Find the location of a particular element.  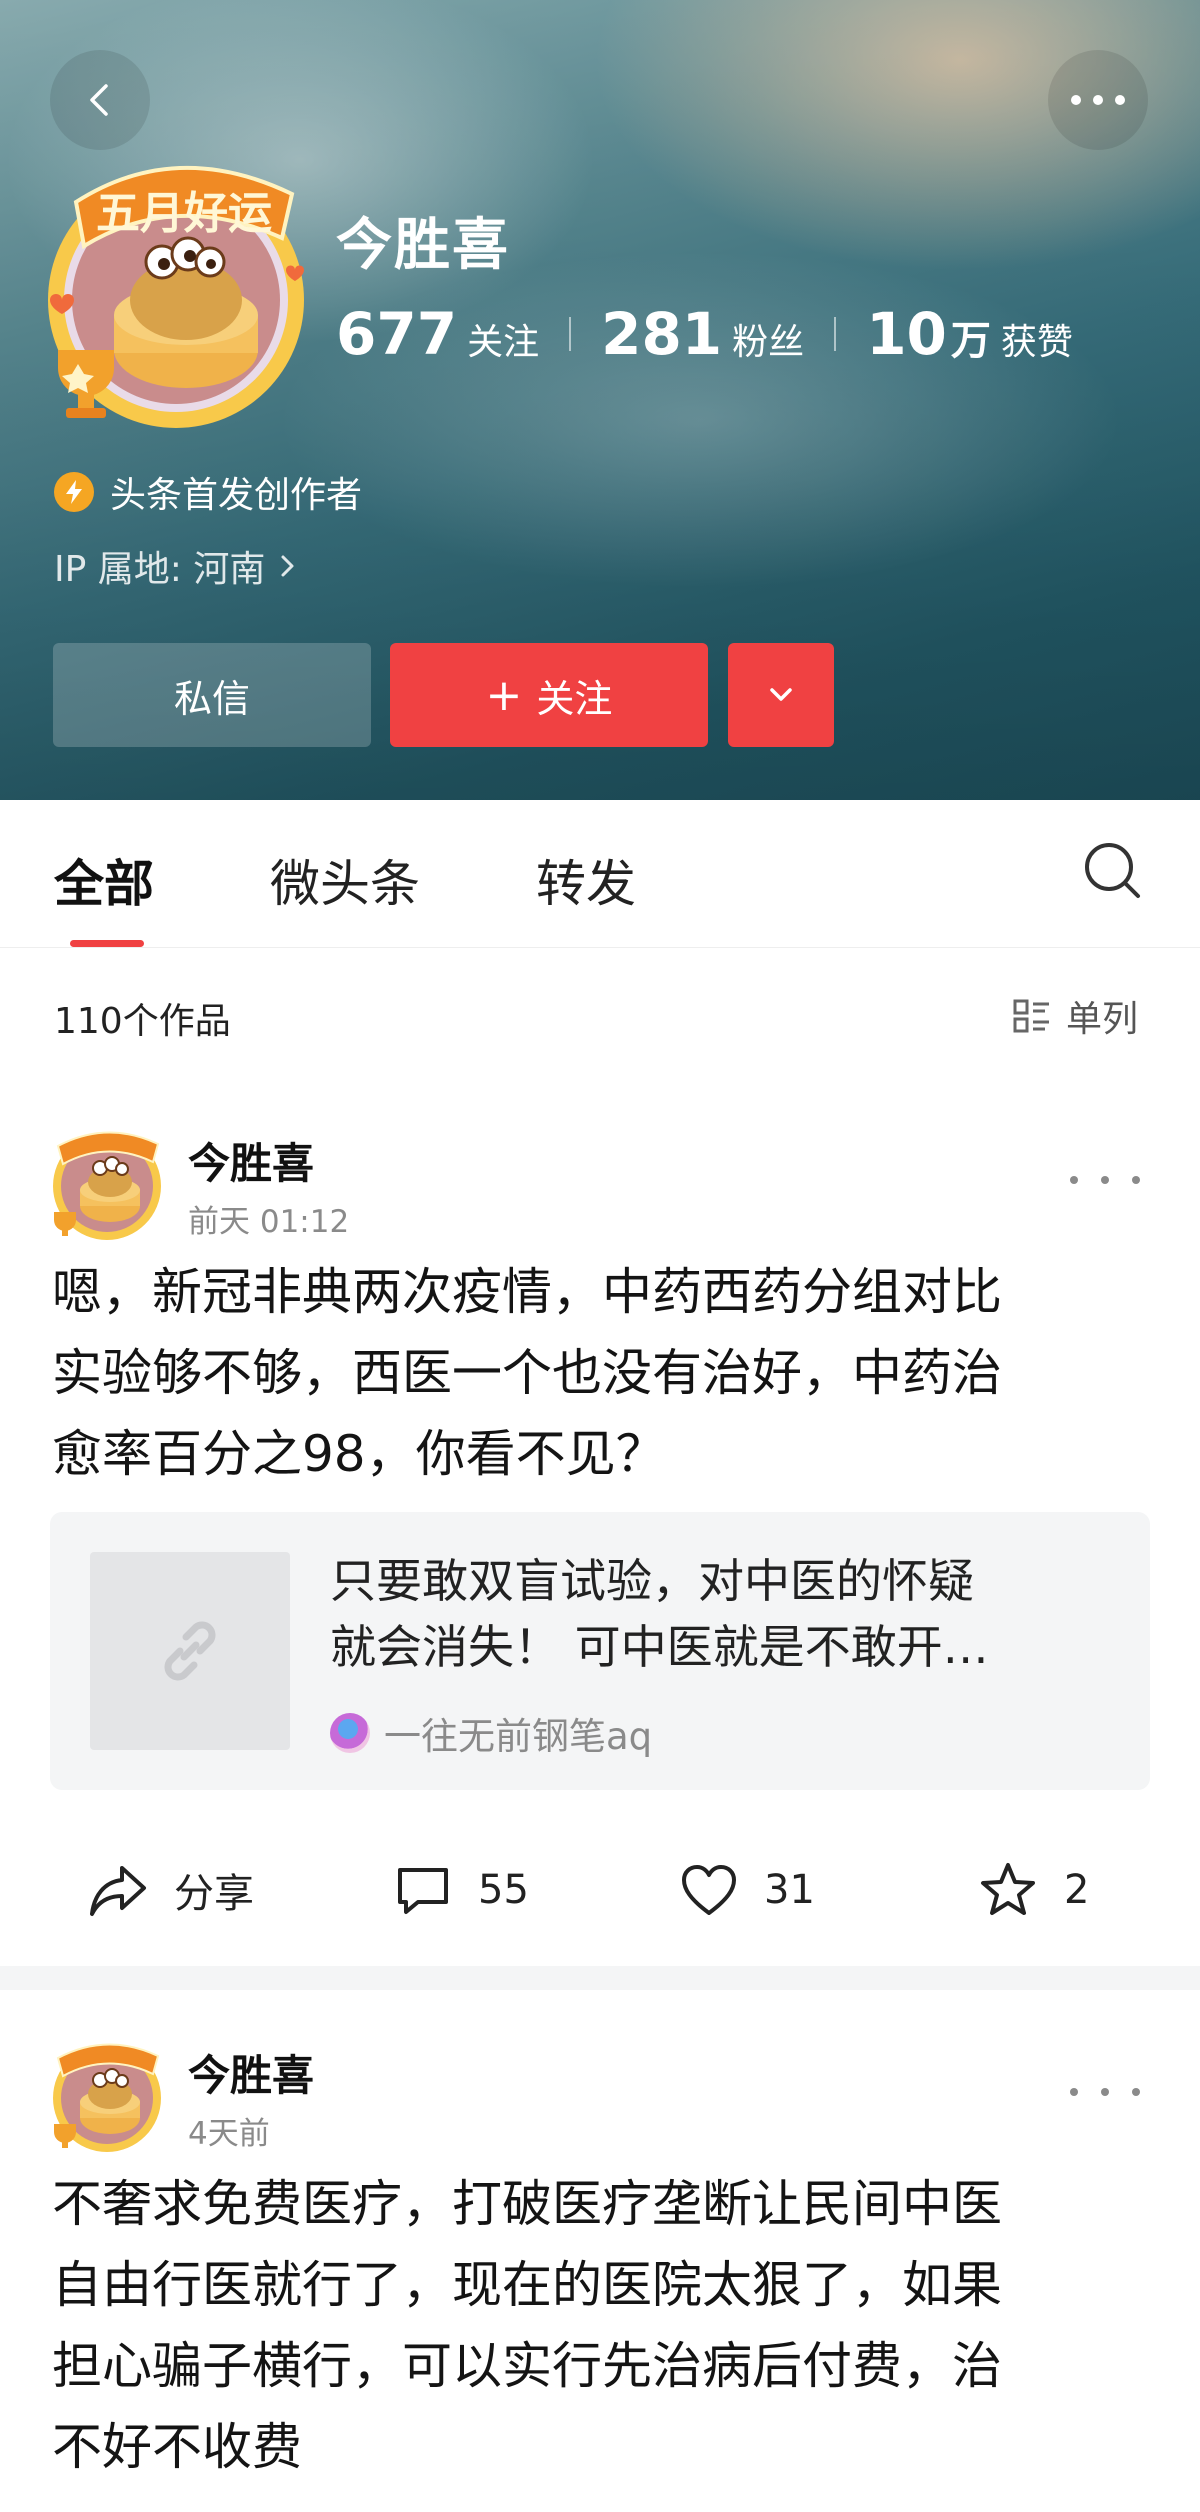

profile-stats: 677 关注 281 粉丝 10 万 获赞 is located at coordinates (704, 334).